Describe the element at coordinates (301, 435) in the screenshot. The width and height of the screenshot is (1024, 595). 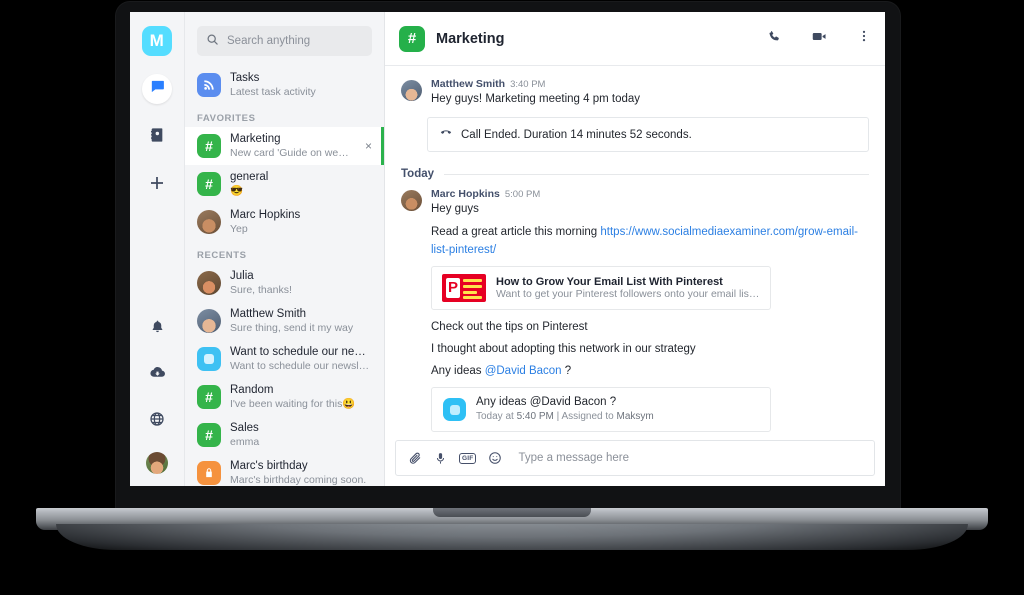
I see `list-item-text: Sales emma` at that location.